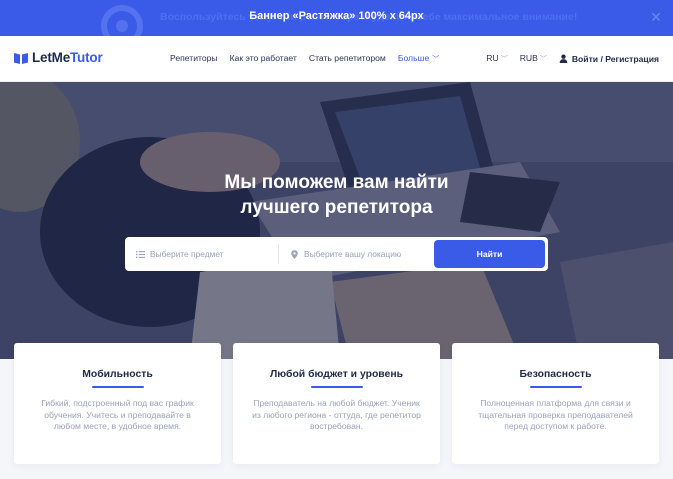  Describe the element at coordinates (656, 17) in the screenshot. I see `close-icon: ✕` at that location.